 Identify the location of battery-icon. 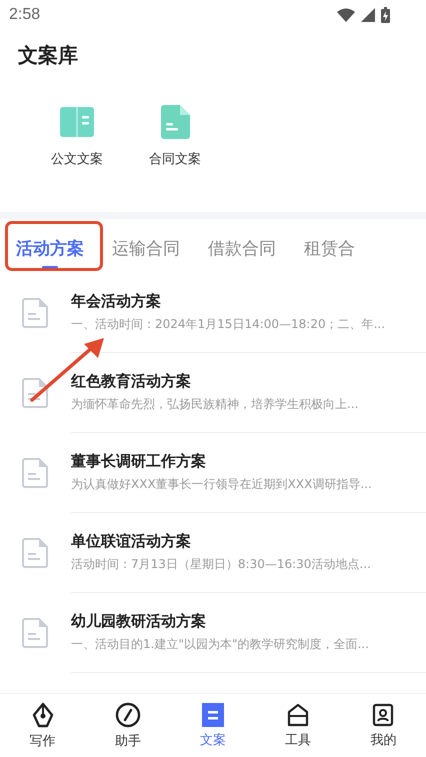
(385, 15).